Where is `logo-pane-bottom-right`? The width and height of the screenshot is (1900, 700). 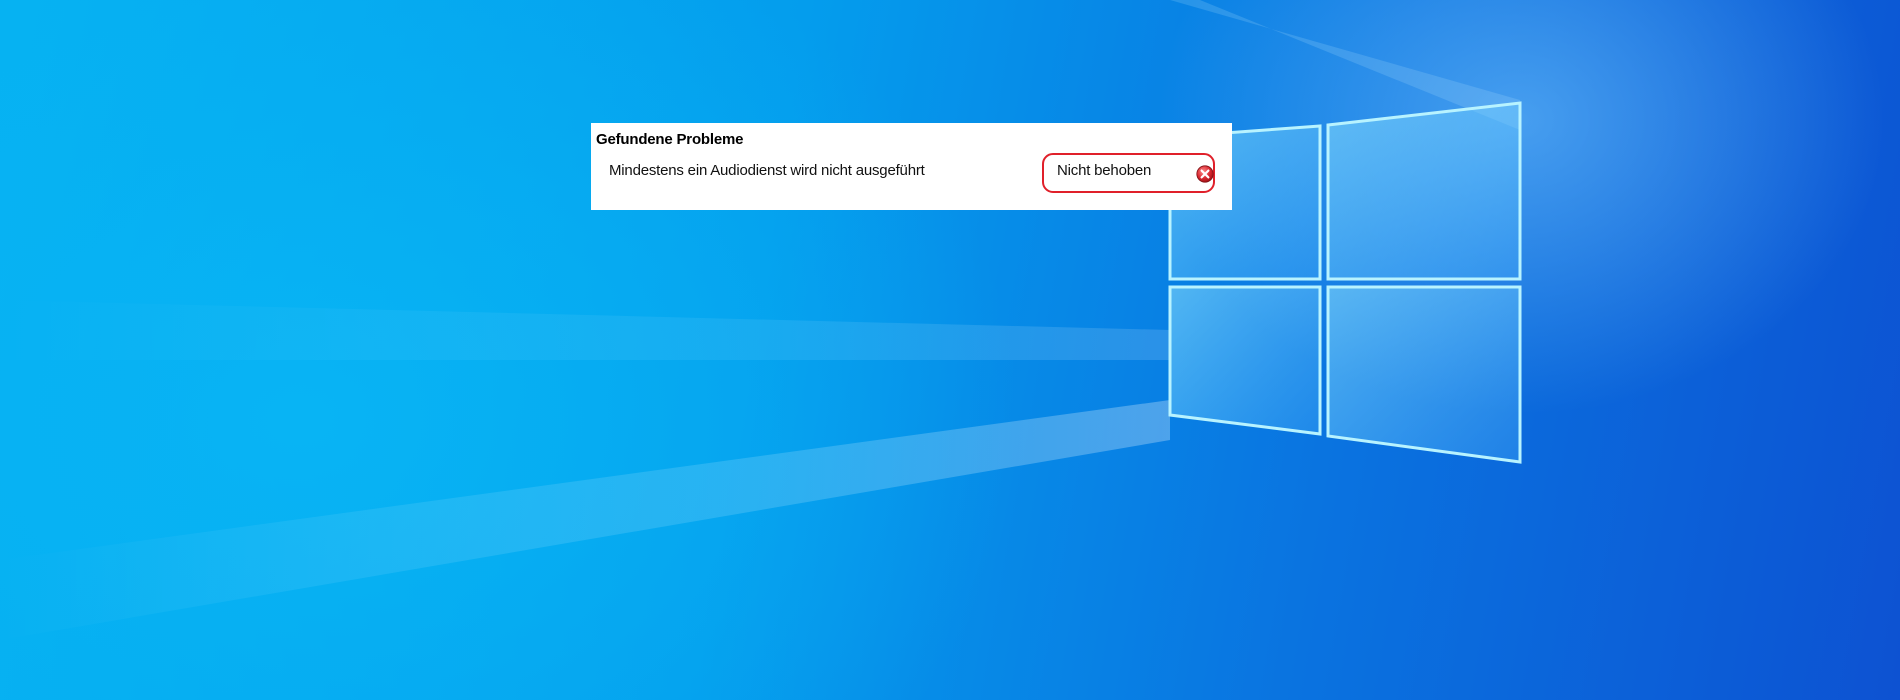
logo-pane-bottom-right is located at coordinates (1424, 374).